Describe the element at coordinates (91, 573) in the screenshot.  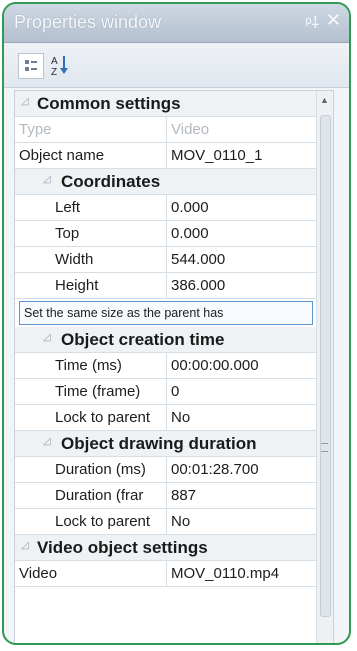
I see `property-name: Video` at that location.